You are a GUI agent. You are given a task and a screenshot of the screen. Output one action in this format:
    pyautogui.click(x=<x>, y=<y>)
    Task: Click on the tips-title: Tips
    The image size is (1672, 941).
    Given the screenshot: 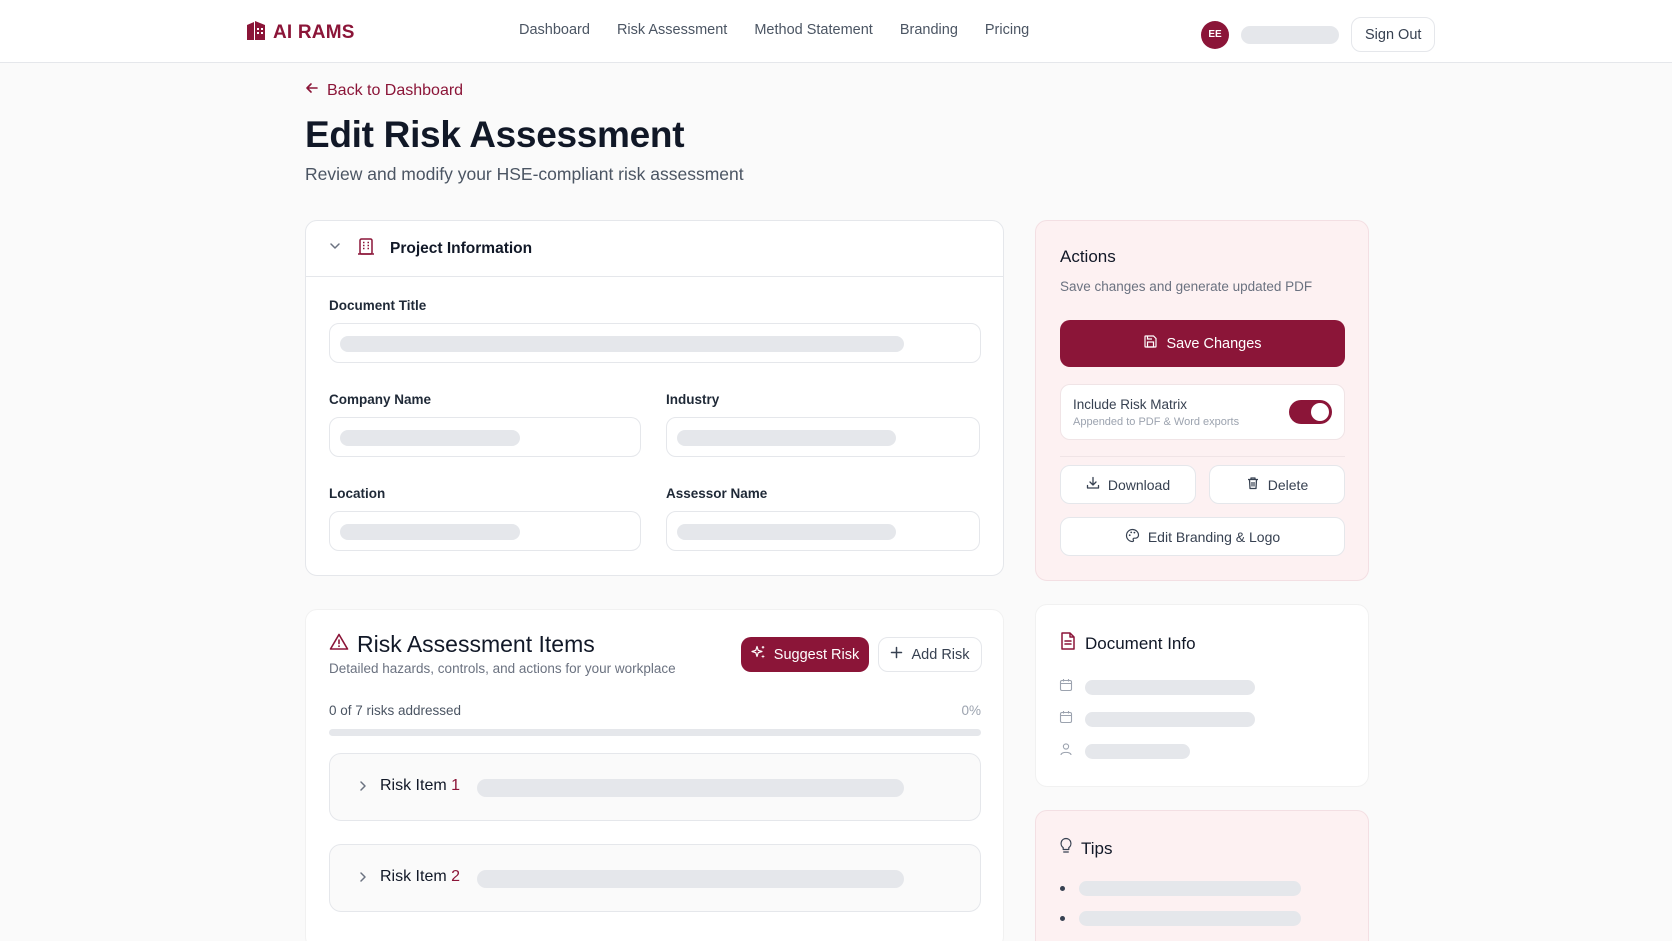 What is the action you would take?
    pyautogui.click(x=1097, y=848)
    